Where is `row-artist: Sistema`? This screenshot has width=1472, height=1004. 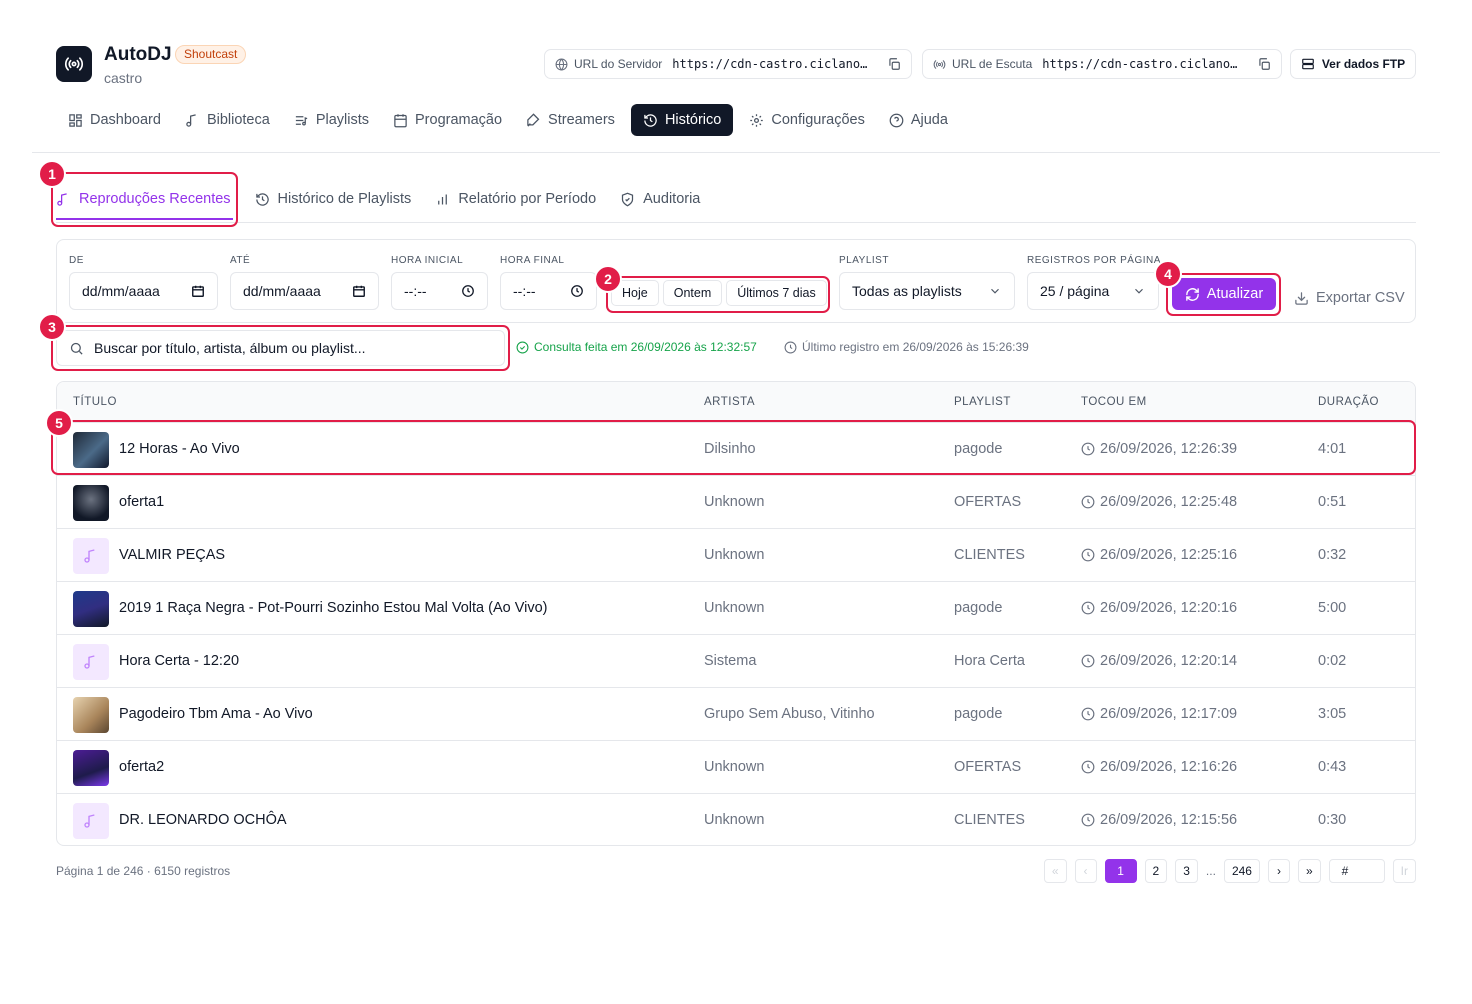 row-artist: Sistema is located at coordinates (730, 661).